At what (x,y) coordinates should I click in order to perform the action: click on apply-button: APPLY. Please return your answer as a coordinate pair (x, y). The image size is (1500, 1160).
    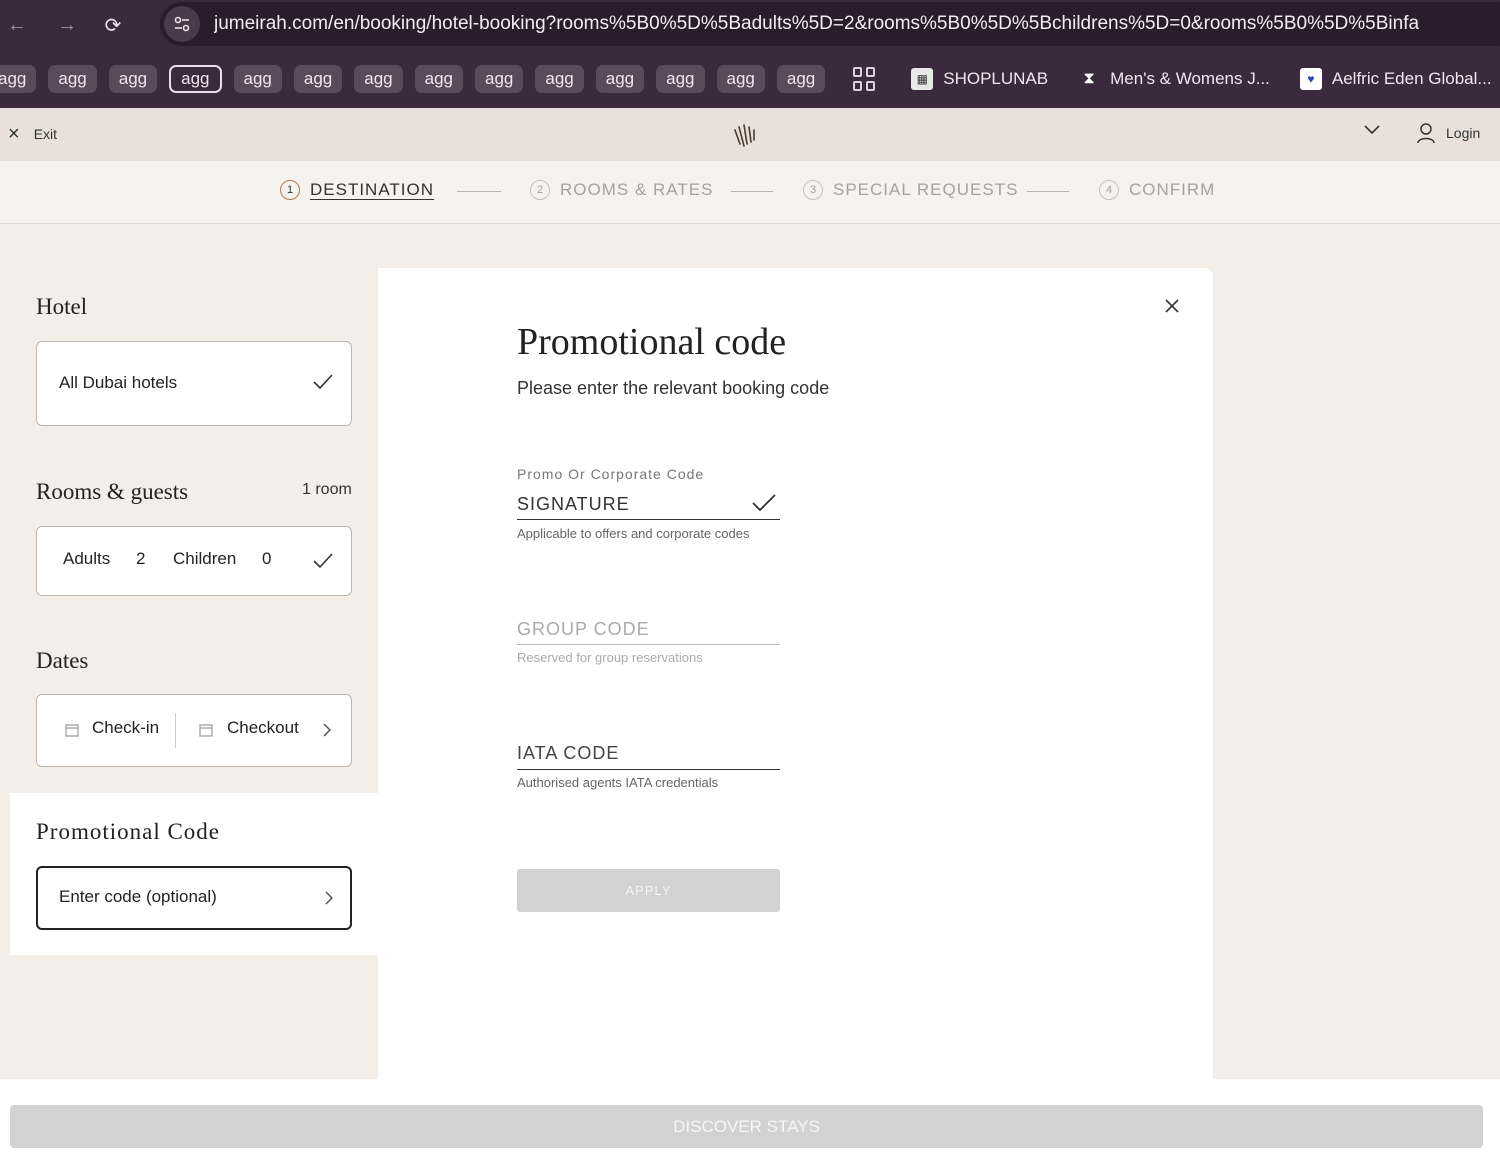
    Looking at the image, I should click on (648, 890).